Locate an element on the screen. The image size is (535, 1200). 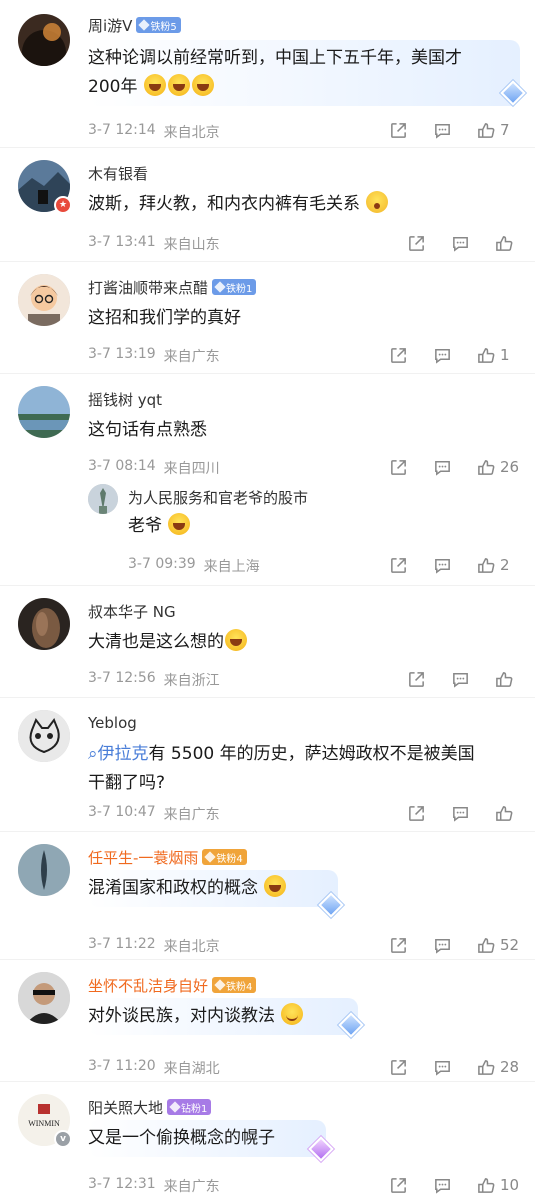
comment-meta: 3-7 10:47 来自广东 is located at coordinates (154, 813).